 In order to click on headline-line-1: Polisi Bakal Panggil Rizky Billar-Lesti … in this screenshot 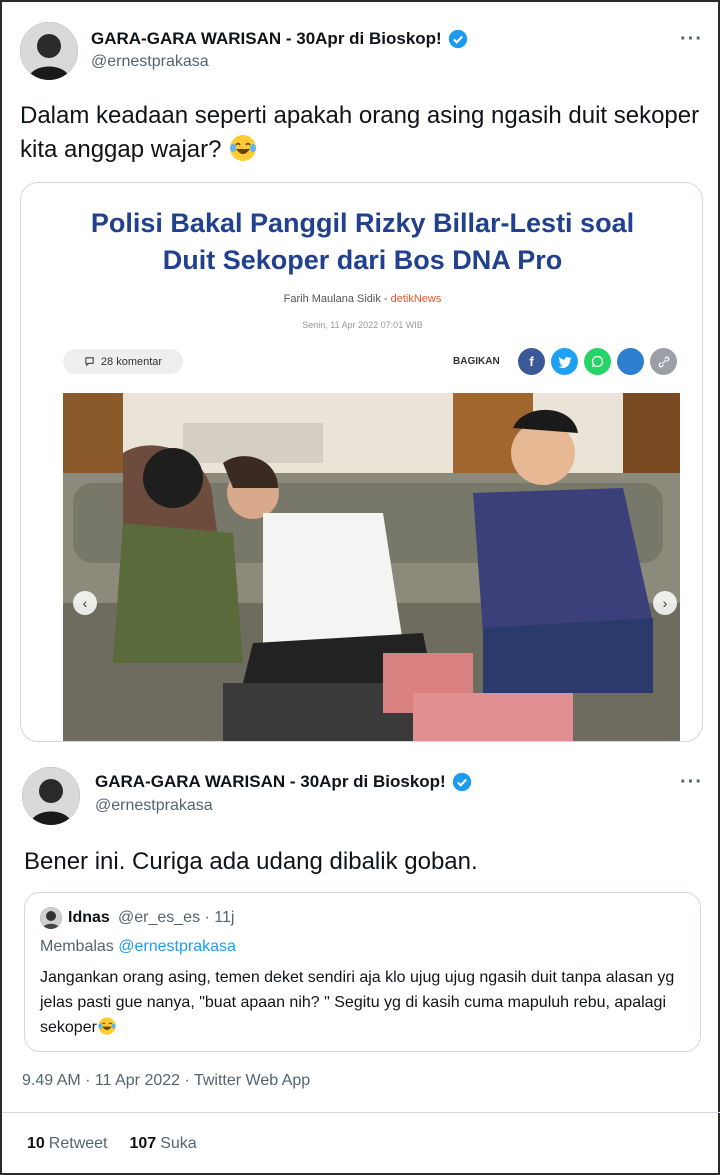, I will do `click(362, 223)`.